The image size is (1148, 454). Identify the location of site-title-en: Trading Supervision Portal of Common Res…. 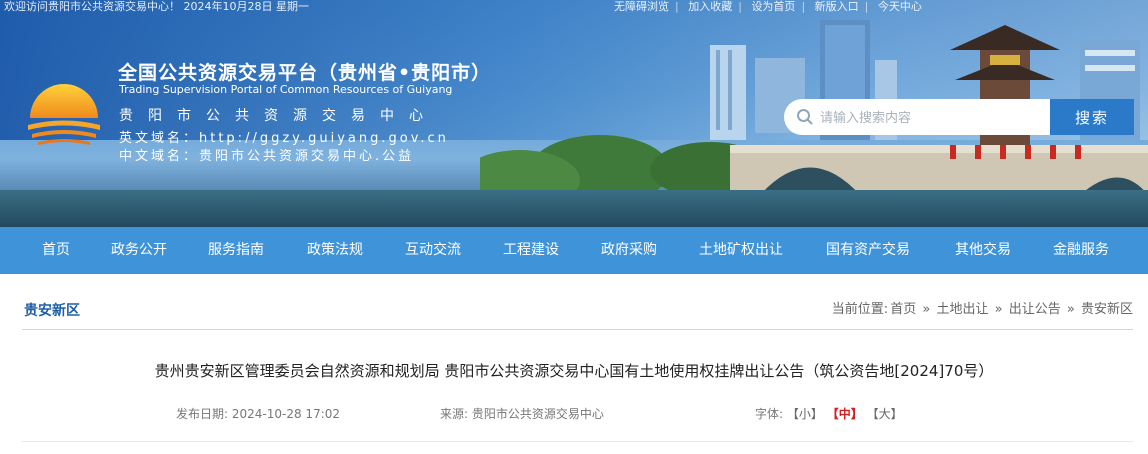
(286, 89).